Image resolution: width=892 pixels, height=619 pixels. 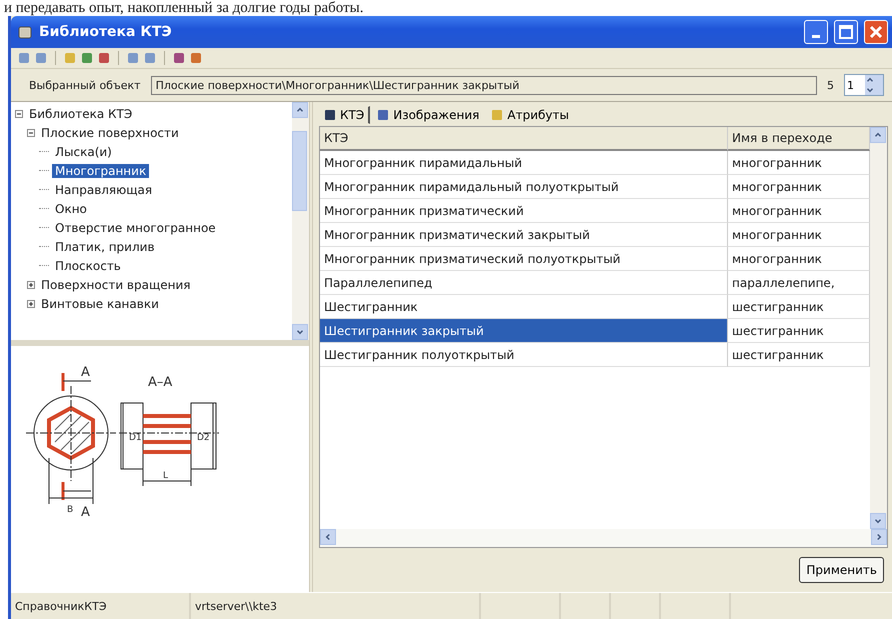 I want to click on tab: Атрибуты, so click(x=530, y=115).